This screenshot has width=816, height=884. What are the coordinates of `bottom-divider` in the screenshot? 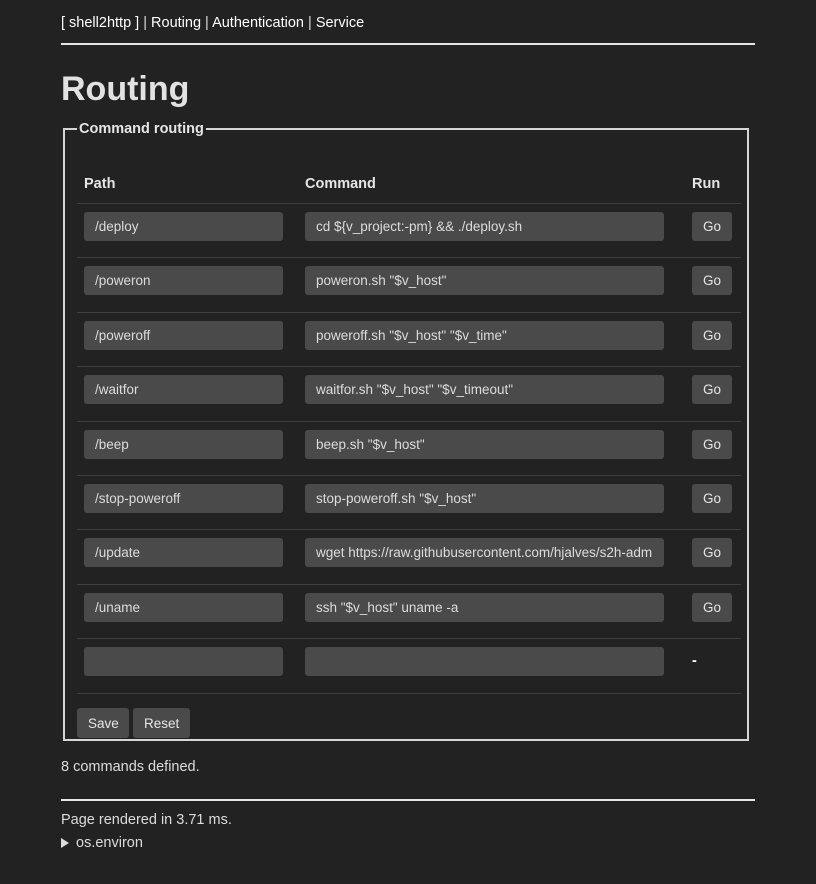 It's located at (408, 800).